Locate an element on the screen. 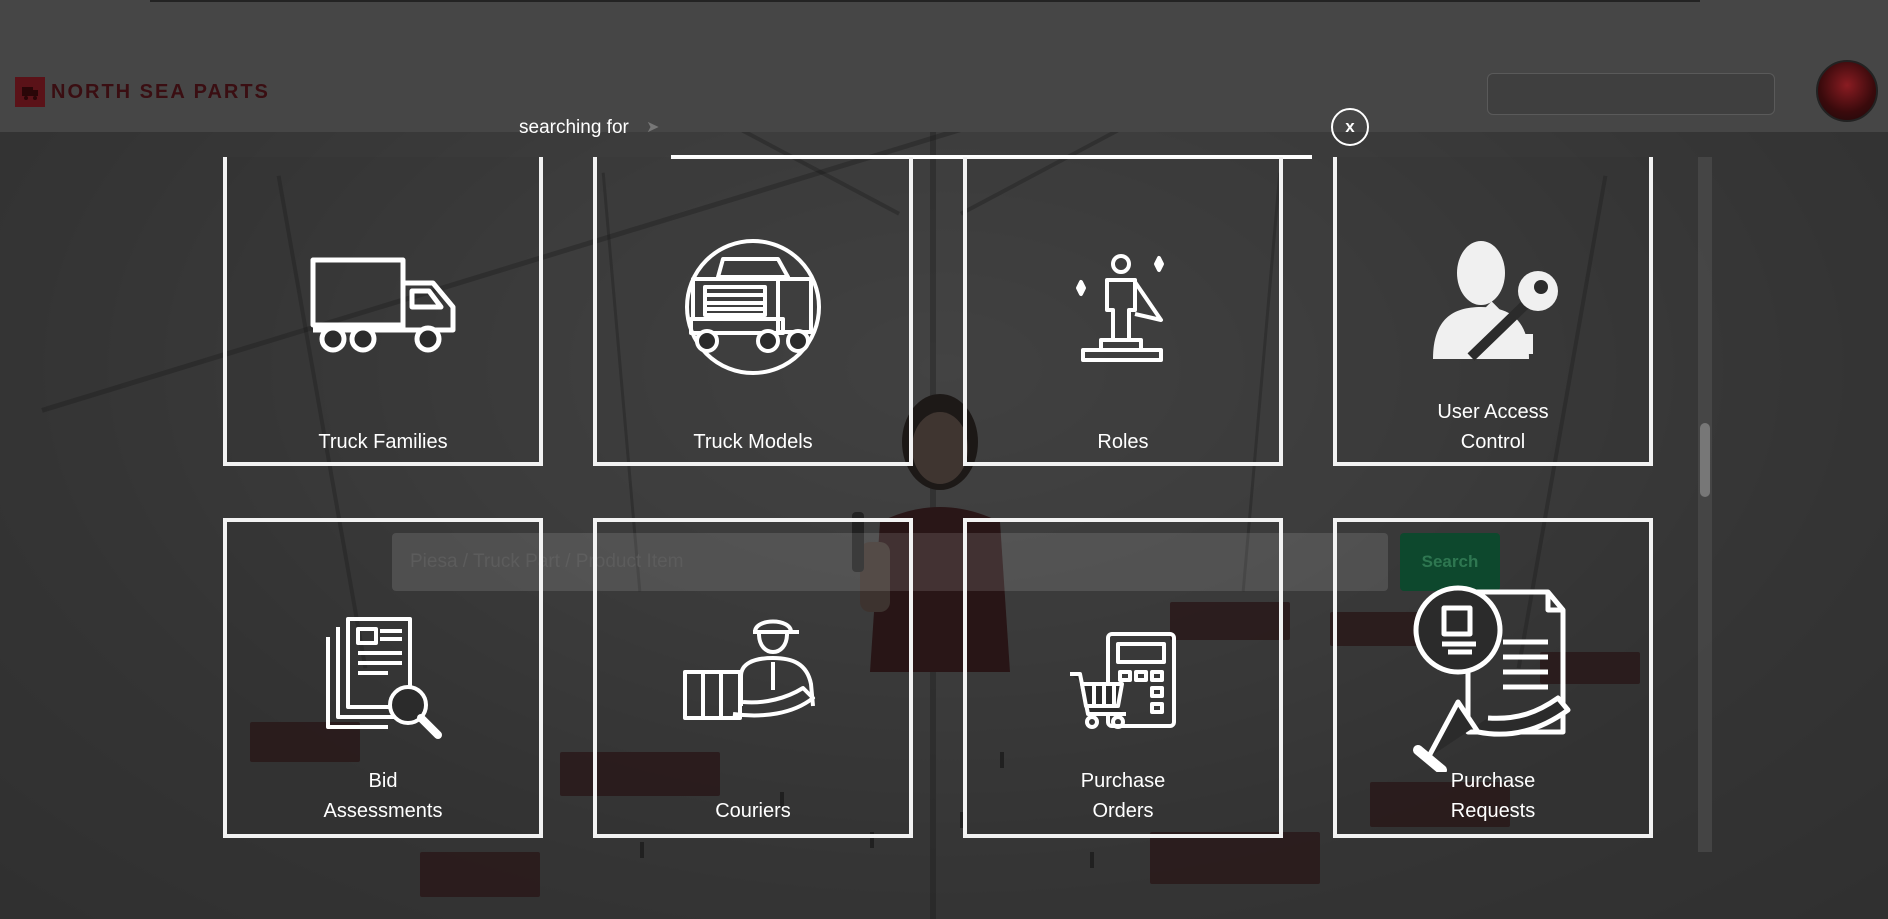  card-label-line2: Orders is located at coordinates (1123, 811).